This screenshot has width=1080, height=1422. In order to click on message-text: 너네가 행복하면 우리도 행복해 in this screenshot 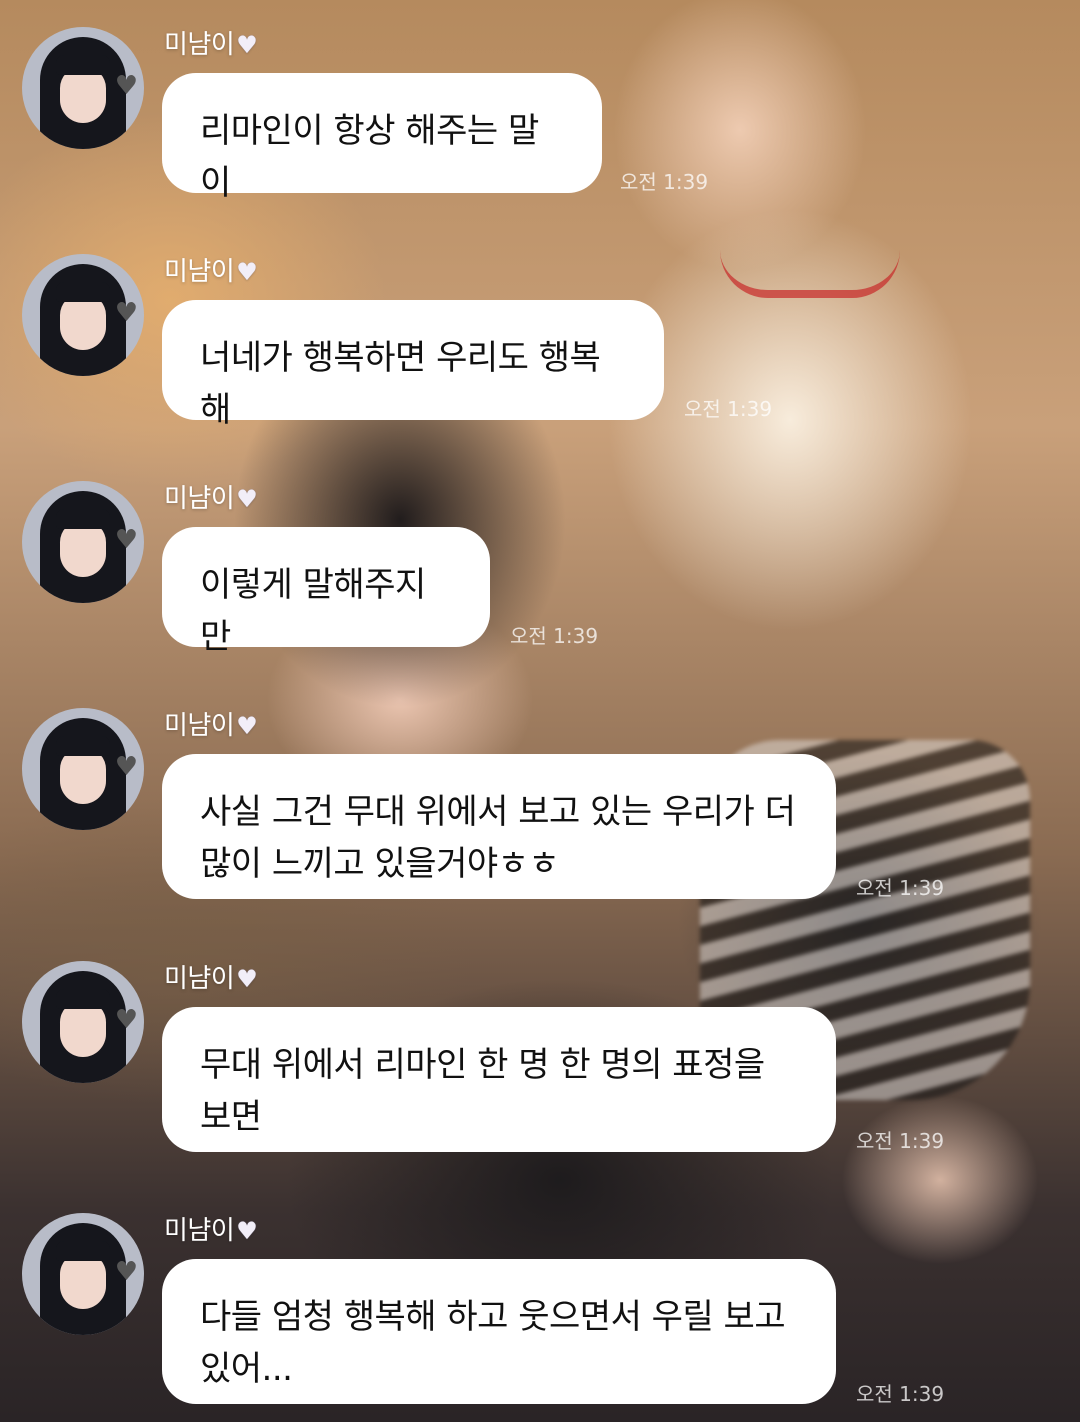, I will do `click(400, 384)`.